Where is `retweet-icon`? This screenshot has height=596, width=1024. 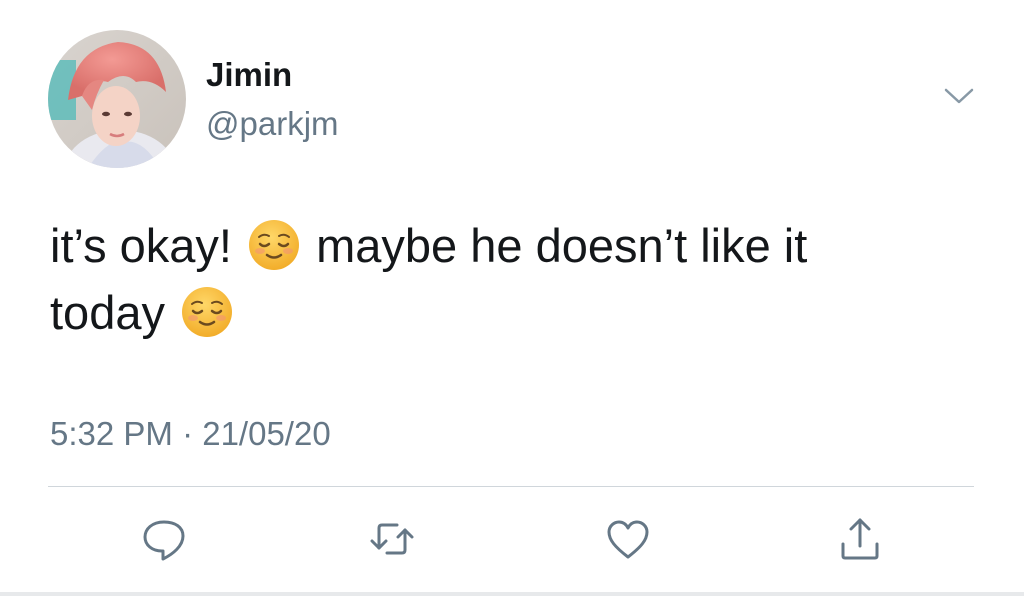
retweet-icon is located at coordinates (392, 539).